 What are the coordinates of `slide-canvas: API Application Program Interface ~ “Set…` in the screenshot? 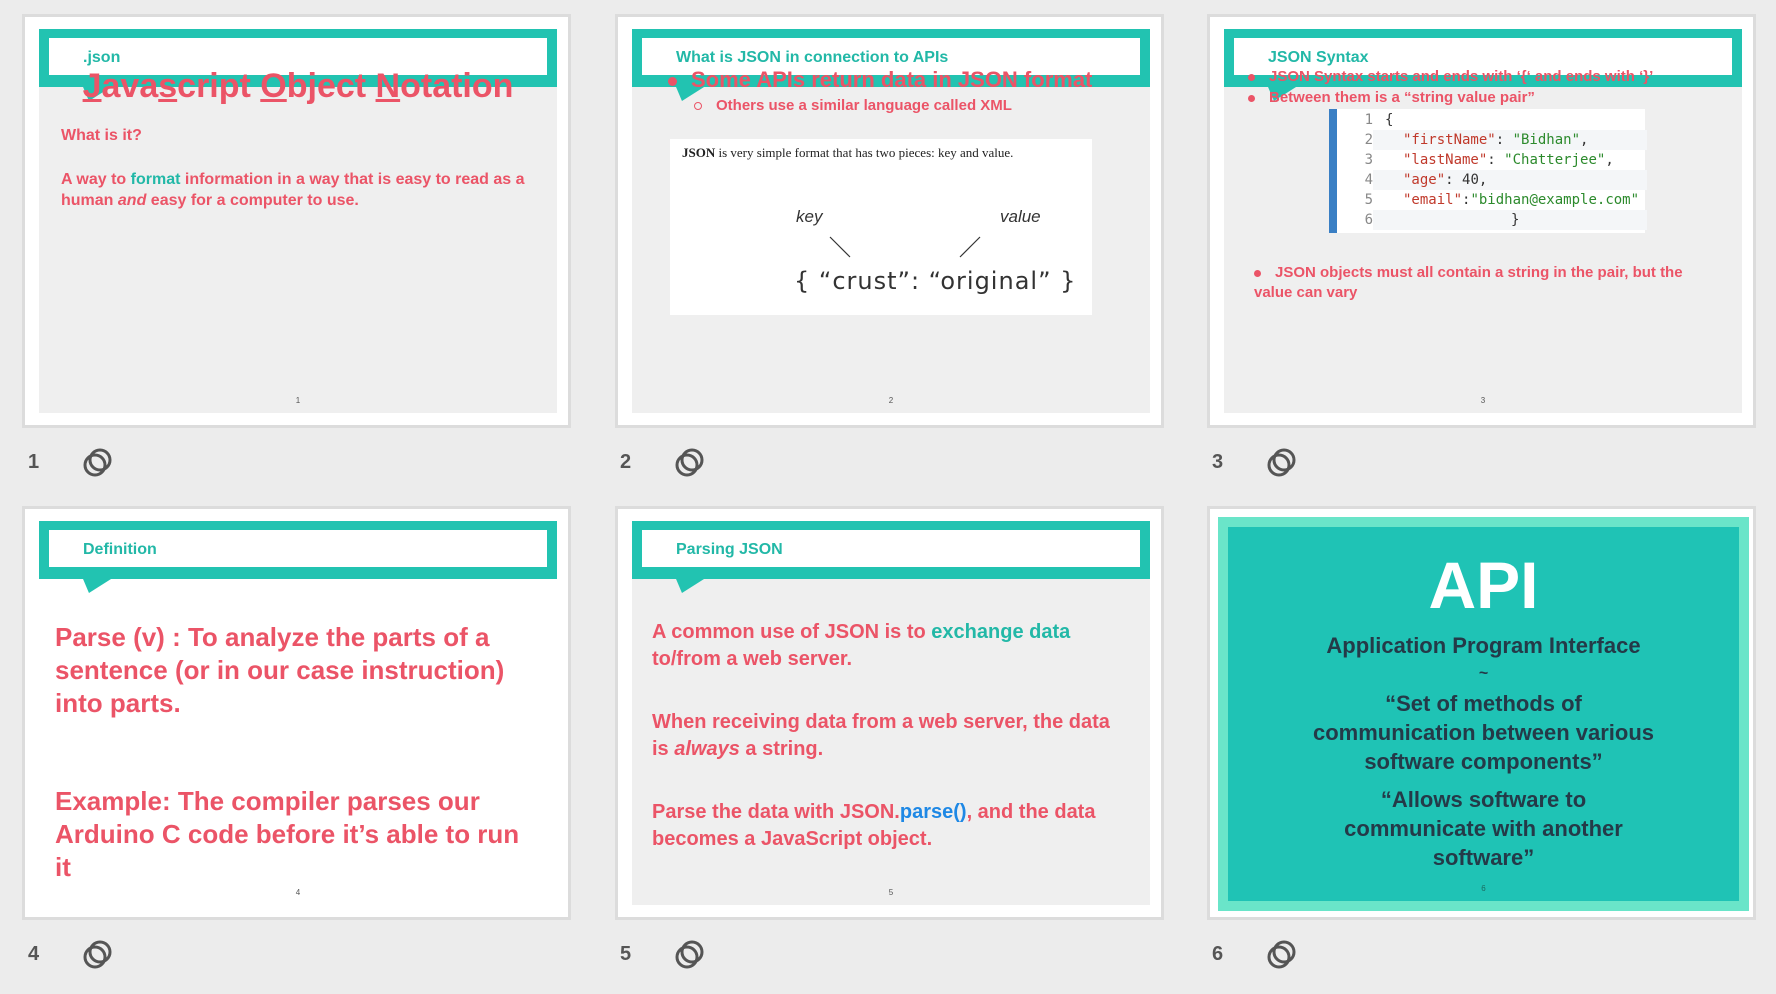 It's located at (1483, 714).